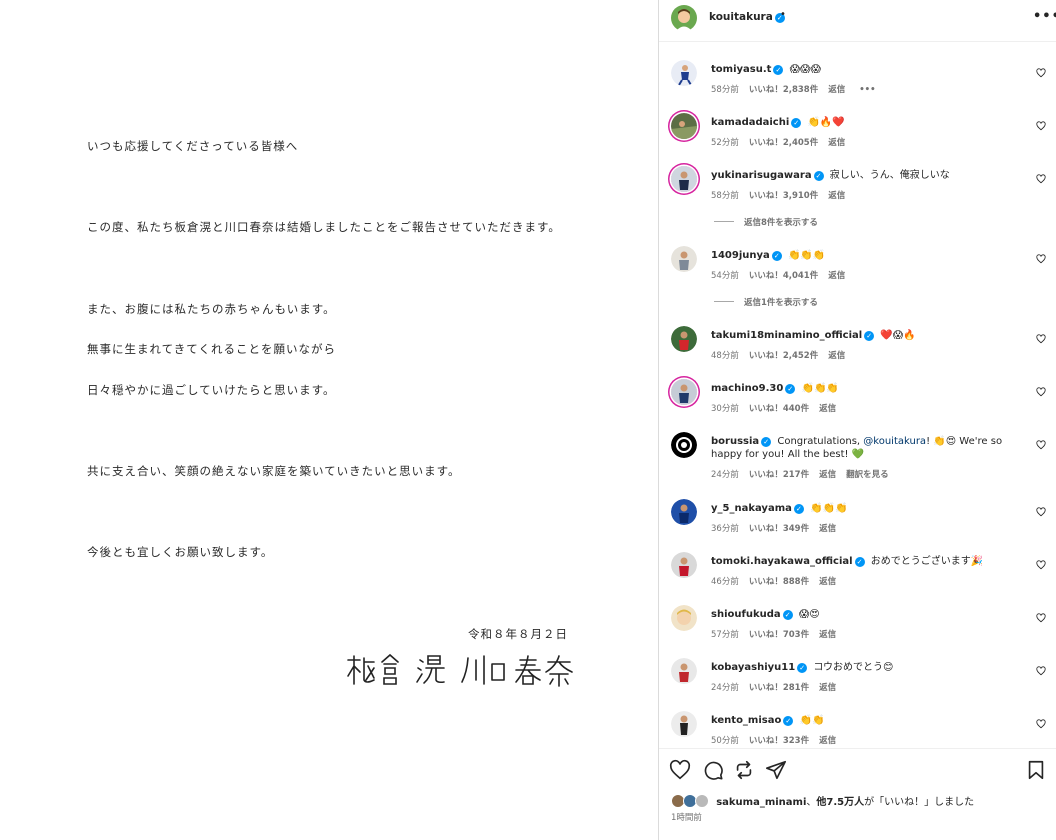 Image resolution: width=1056 pixels, height=840 pixels. I want to click on commenter-username: kento_misao ✓, so click(752, 720).